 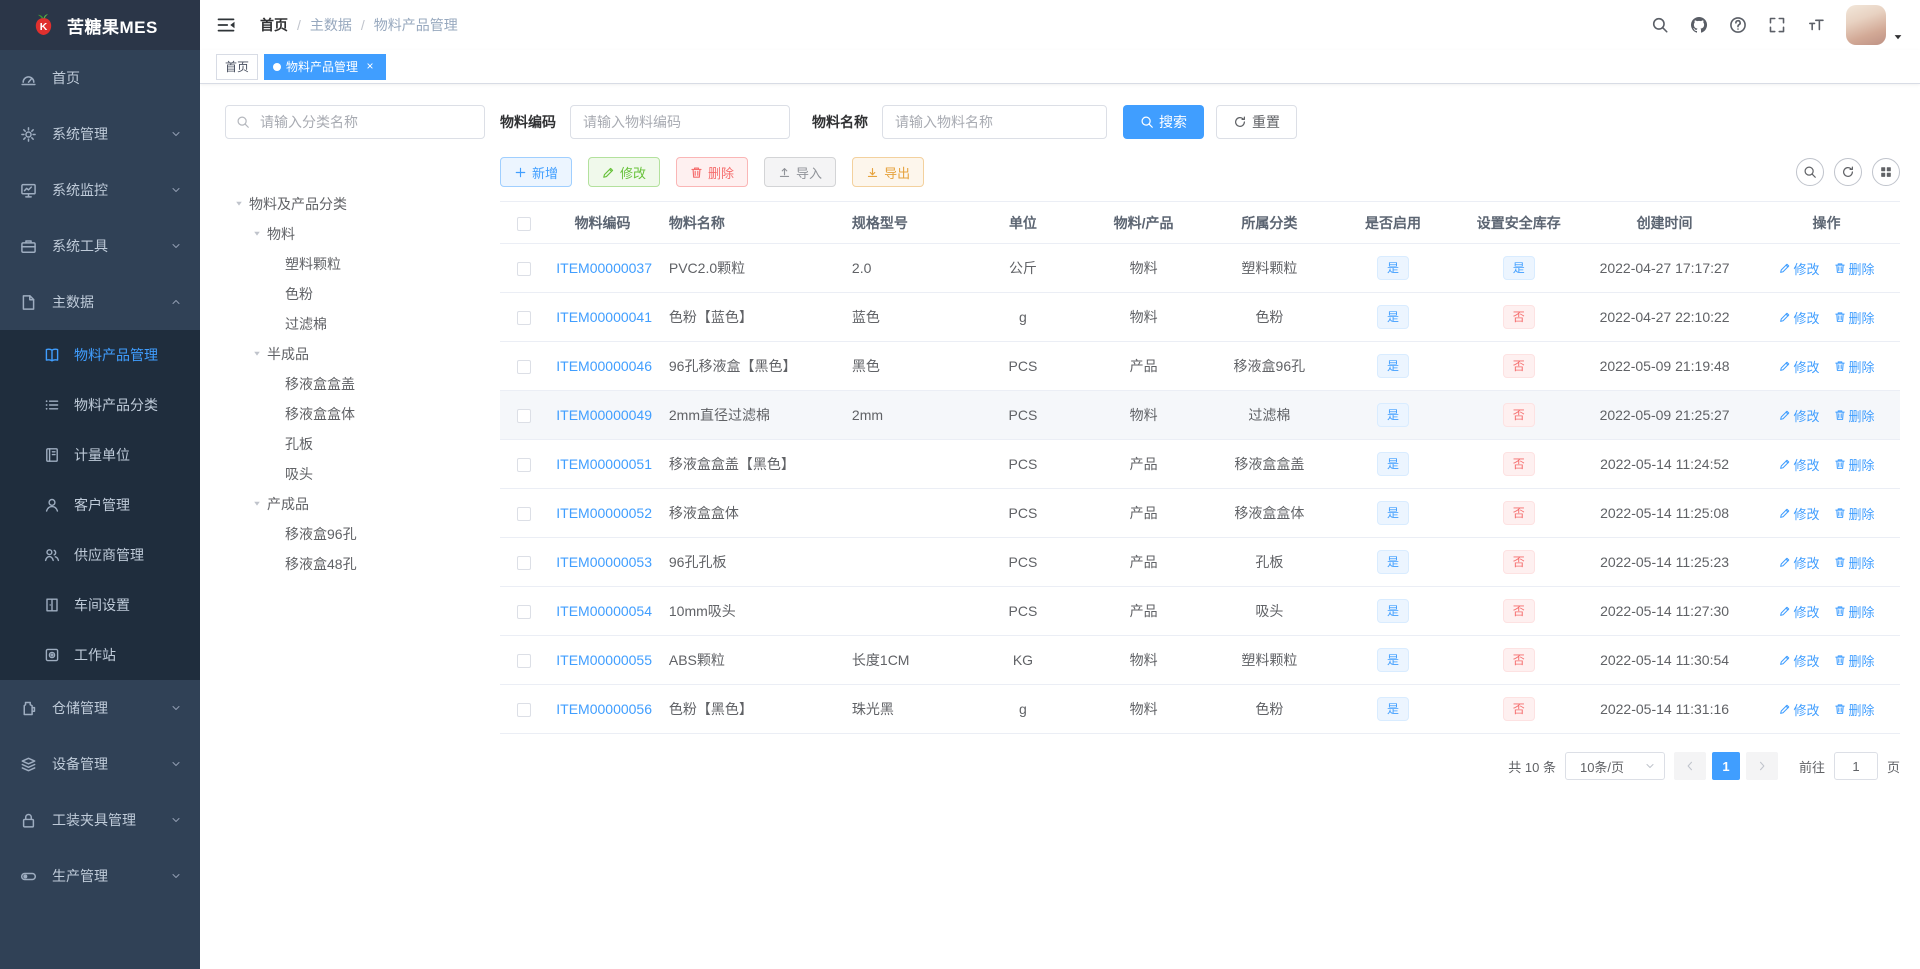 What do you see at coordinates (100, 246) in the screenshot?
I see `sidebar-item-3: 系统工具` at bounding box center [100, 246].